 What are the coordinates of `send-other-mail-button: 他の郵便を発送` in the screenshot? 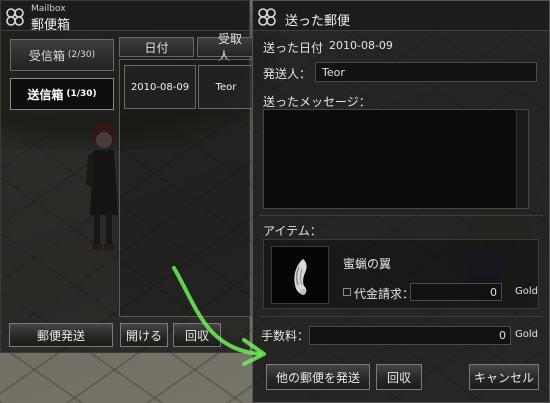 It's located at (318, 377).